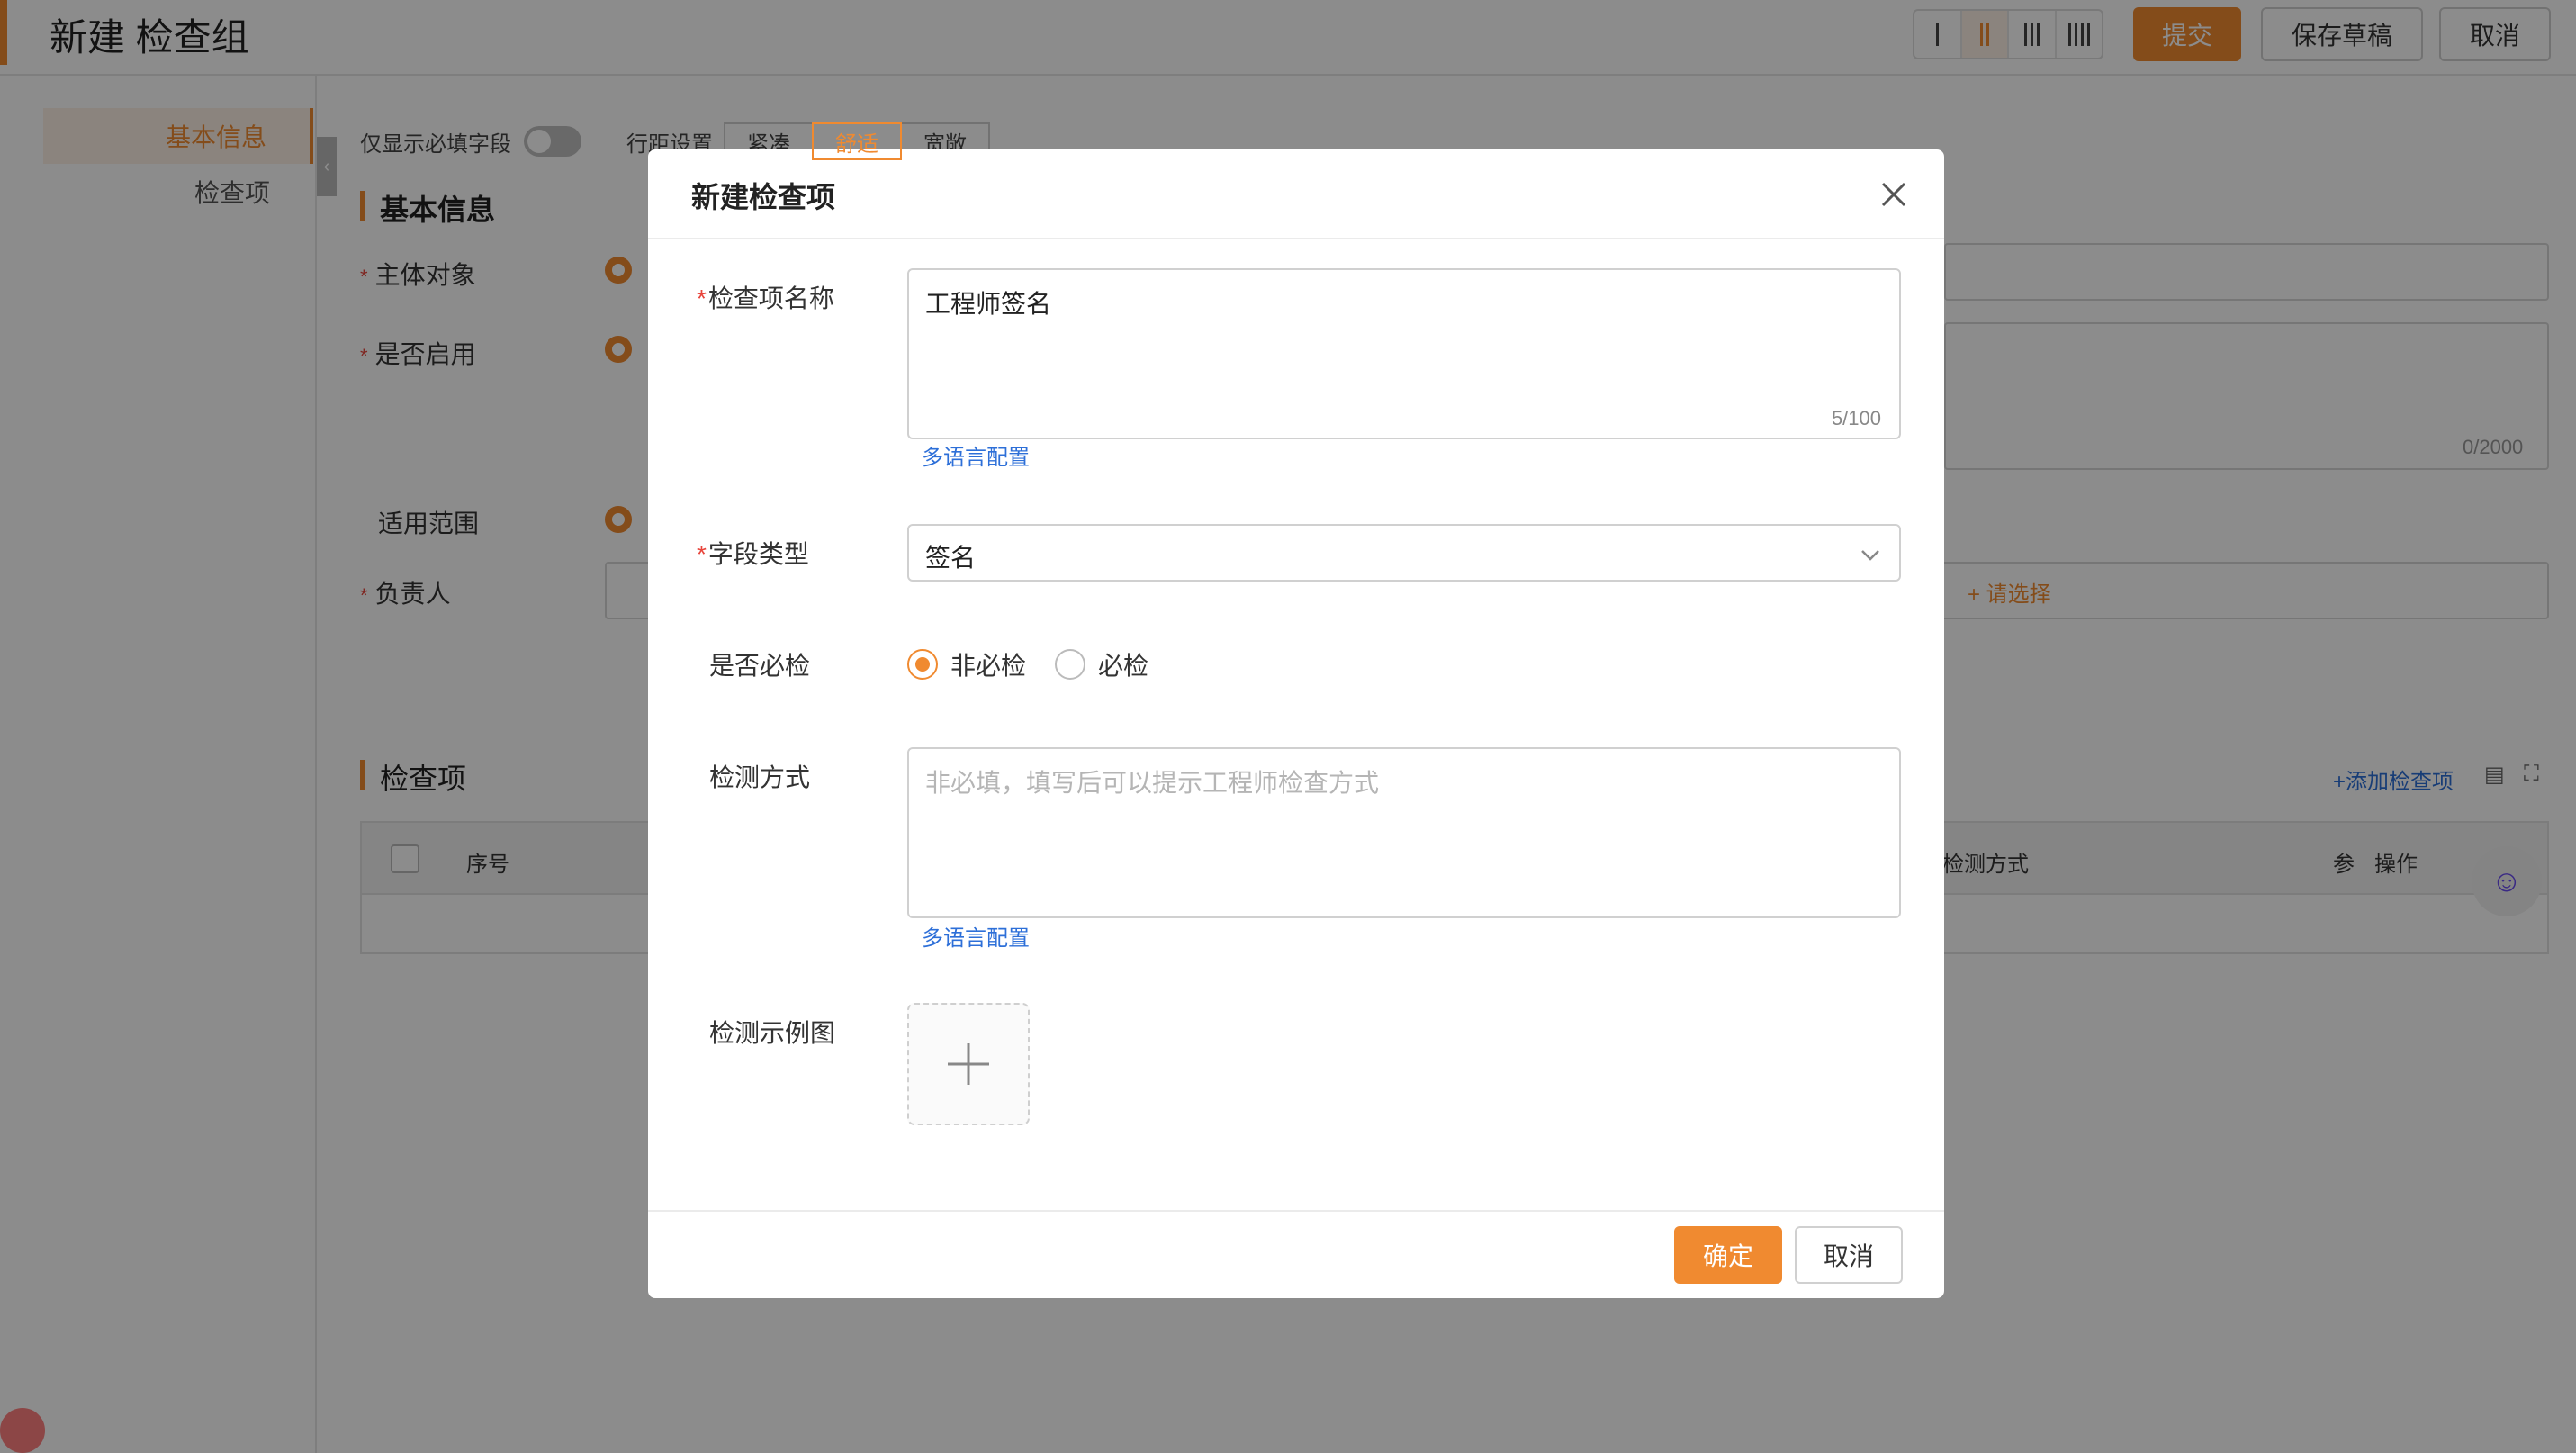  I want to click on name-value: 工程师签名, so click(988, 304).